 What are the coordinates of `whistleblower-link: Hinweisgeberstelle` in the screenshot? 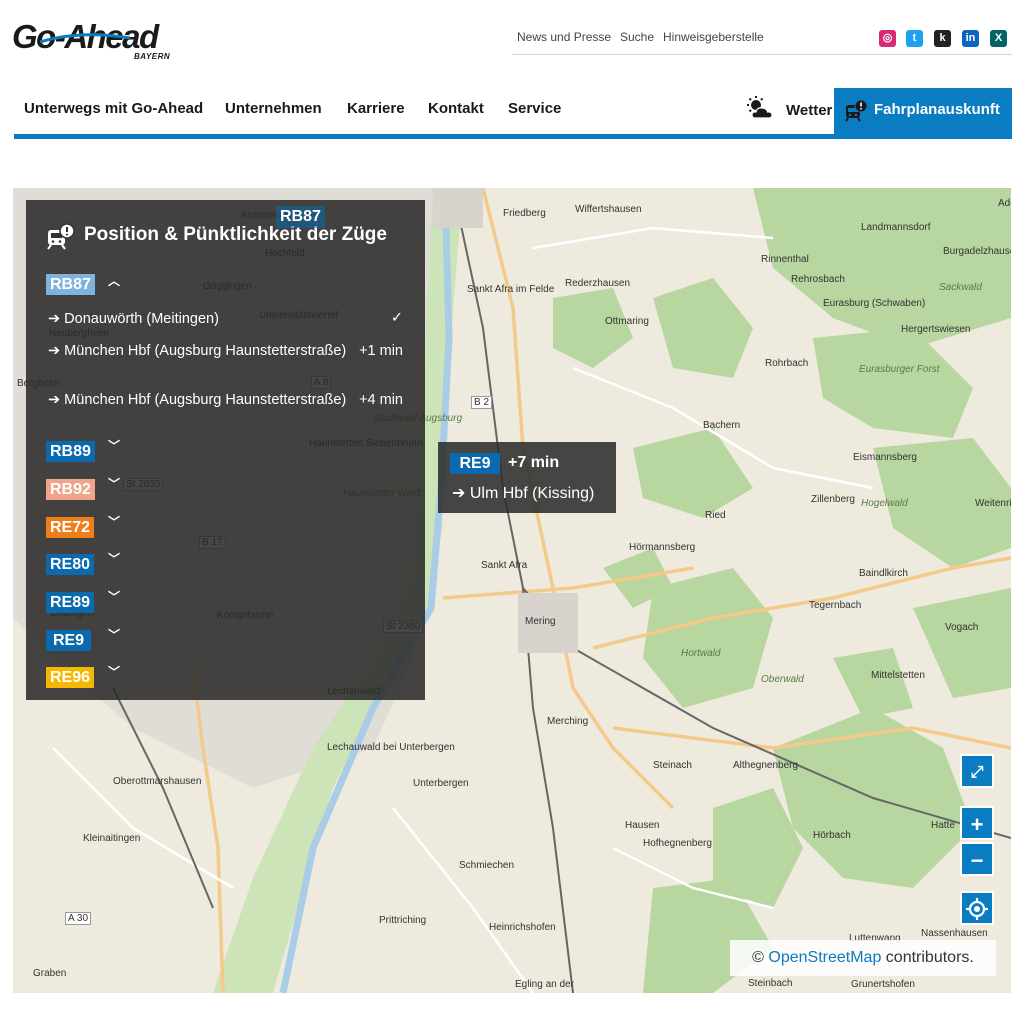 It's located at (713, 37).